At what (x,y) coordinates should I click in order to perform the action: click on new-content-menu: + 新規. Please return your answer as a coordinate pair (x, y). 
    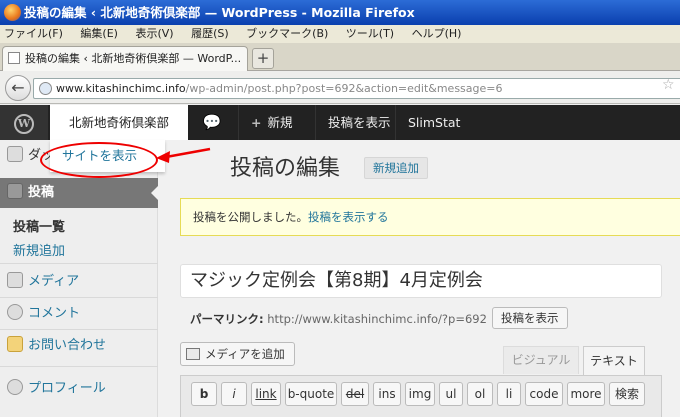
    Looking at the image, I should click on (271, 122).